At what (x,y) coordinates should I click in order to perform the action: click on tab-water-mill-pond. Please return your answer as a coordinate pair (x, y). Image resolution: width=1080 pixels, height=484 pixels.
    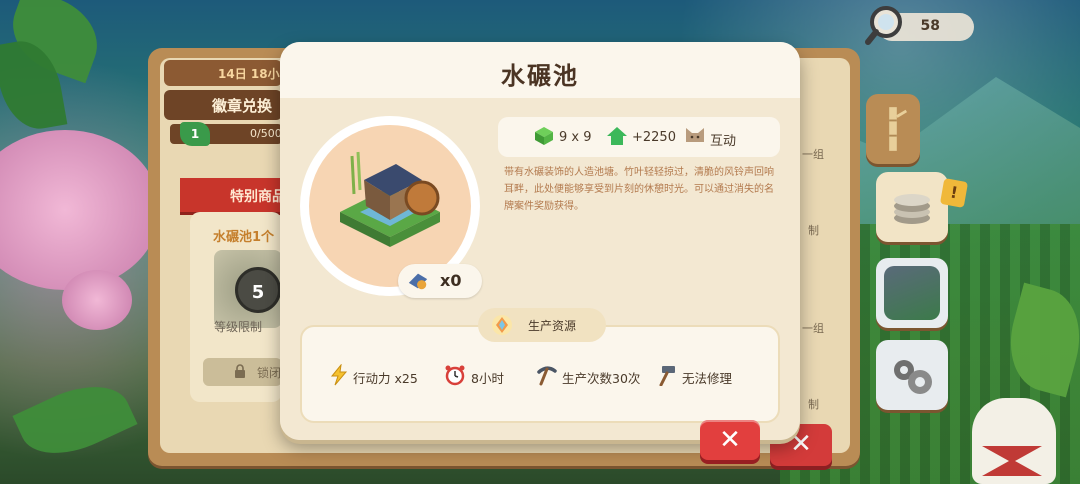
    Looking at the image, I should click on (912, 293).